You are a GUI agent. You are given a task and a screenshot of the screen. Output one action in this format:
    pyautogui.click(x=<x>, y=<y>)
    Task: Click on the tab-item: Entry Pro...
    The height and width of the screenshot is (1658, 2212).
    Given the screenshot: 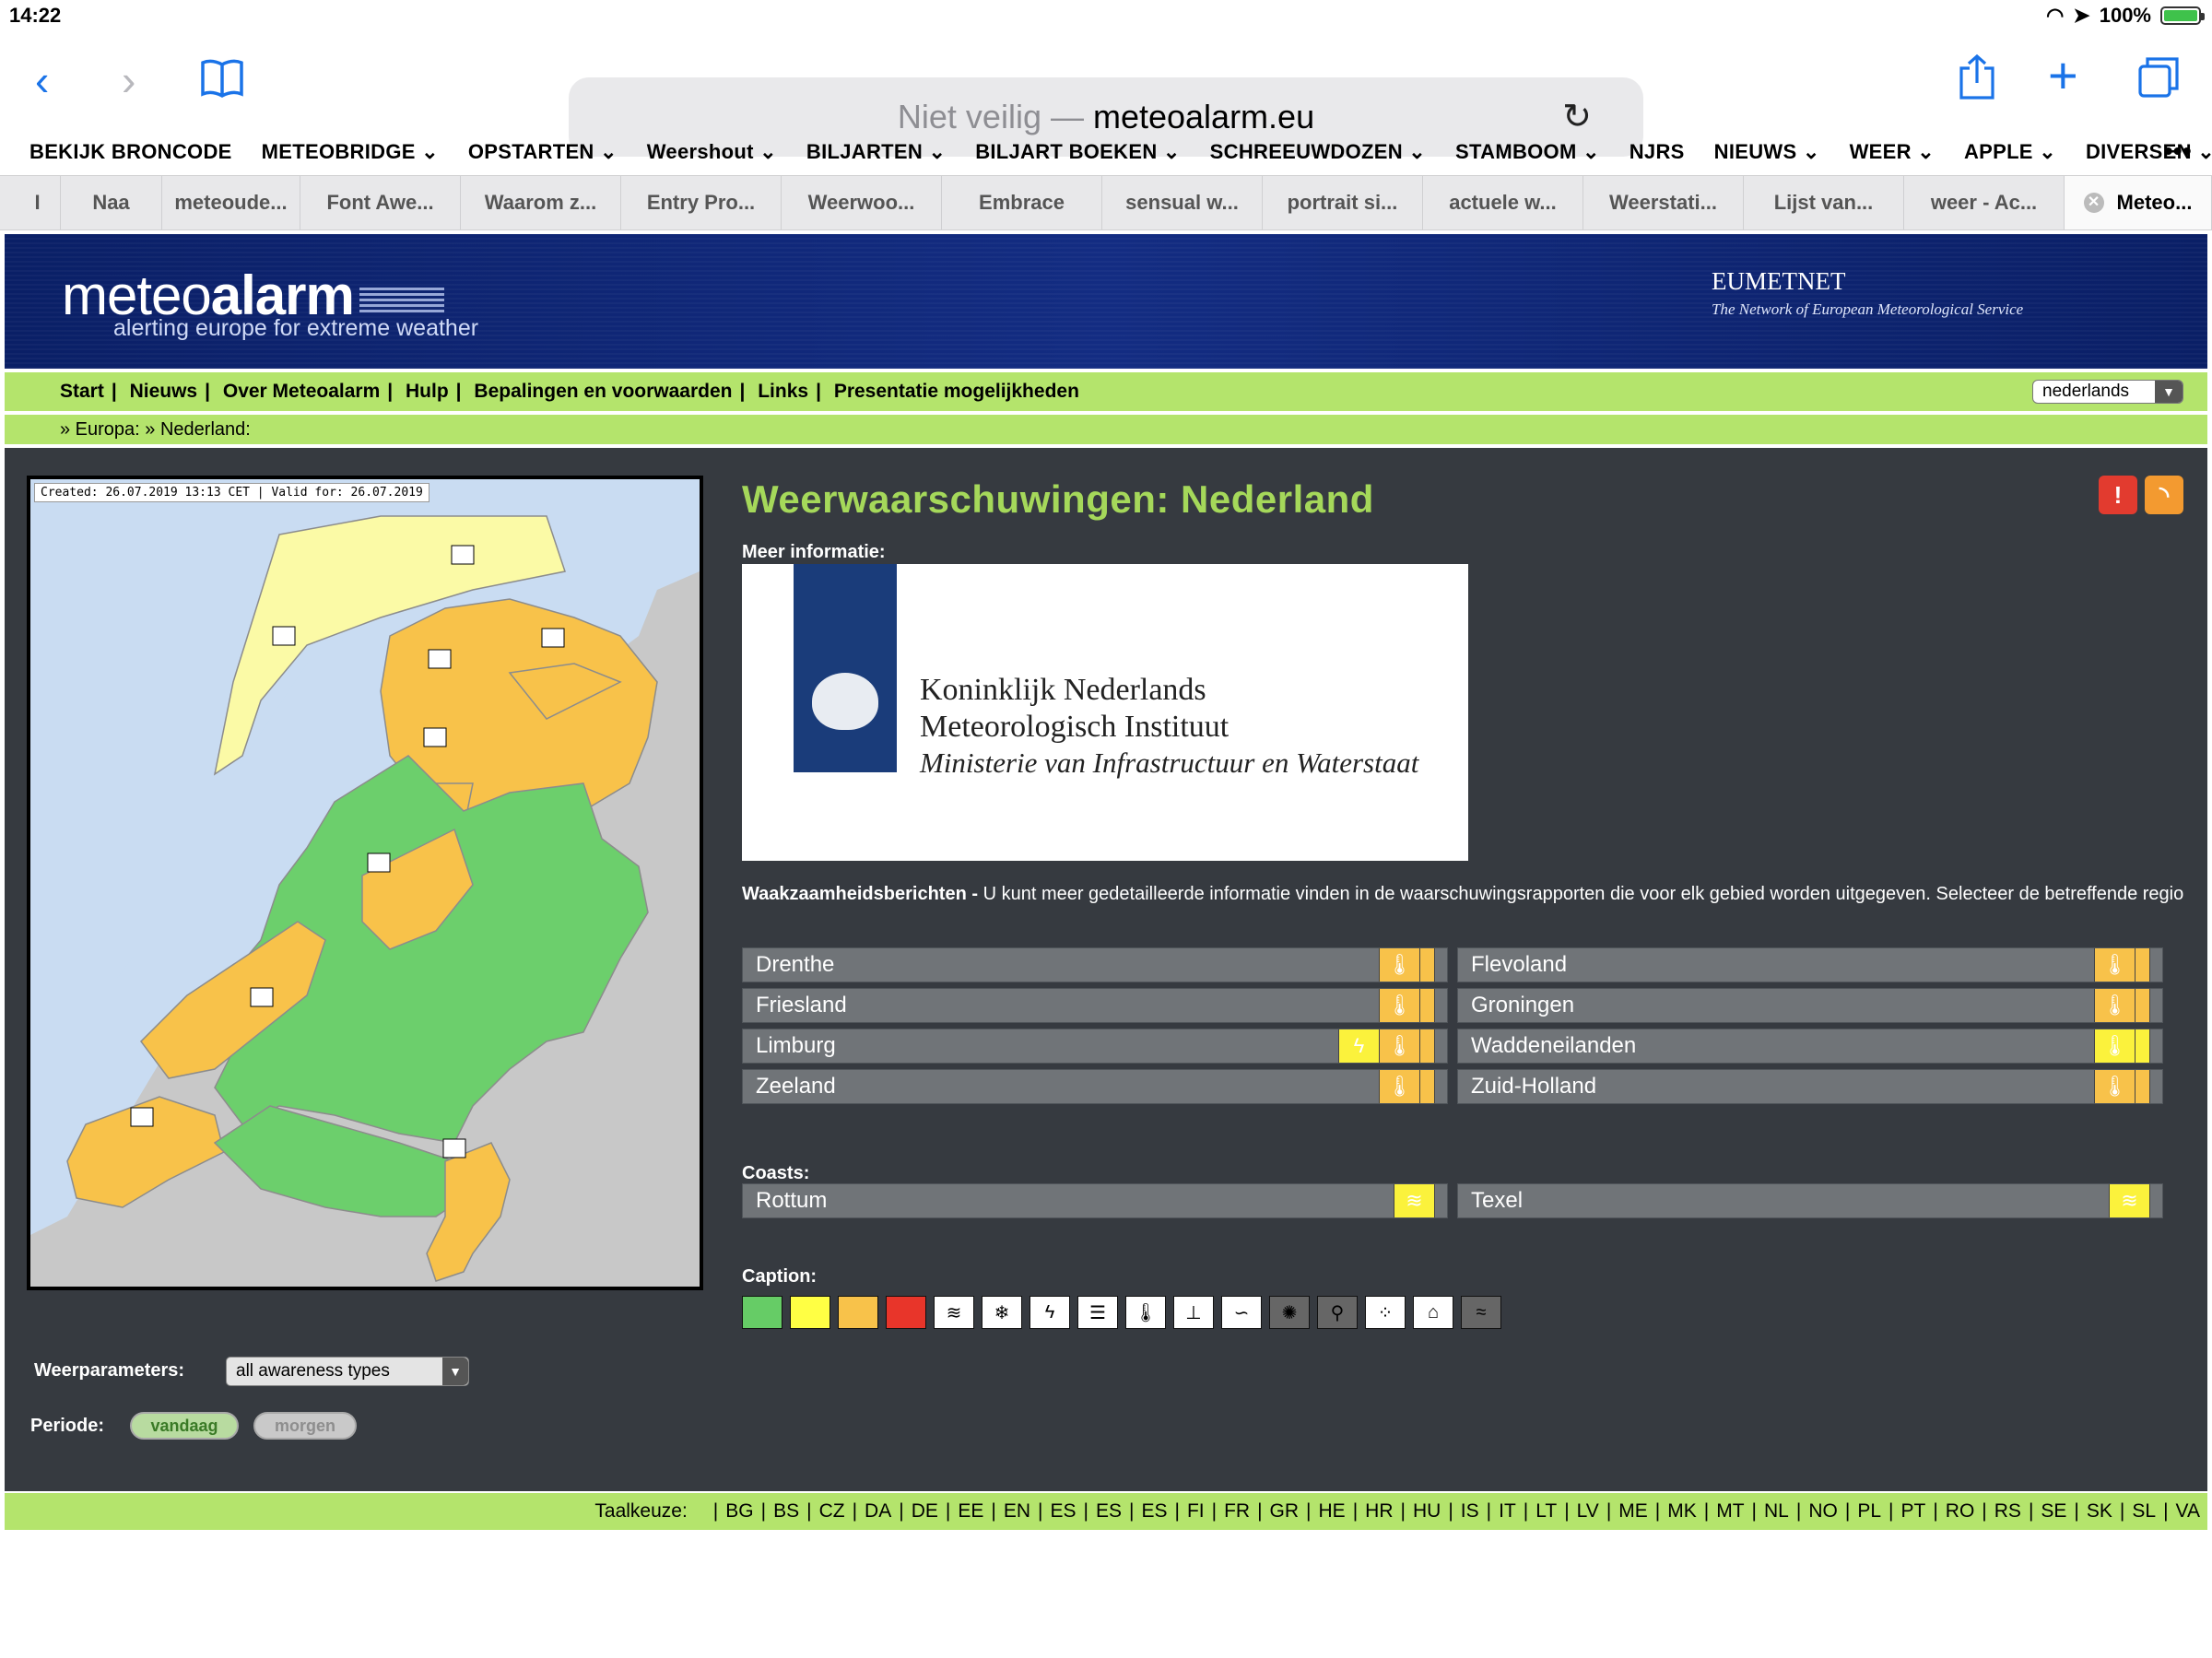 What is the action you would take?
    pyautogui.click(x=701, y=202)
    